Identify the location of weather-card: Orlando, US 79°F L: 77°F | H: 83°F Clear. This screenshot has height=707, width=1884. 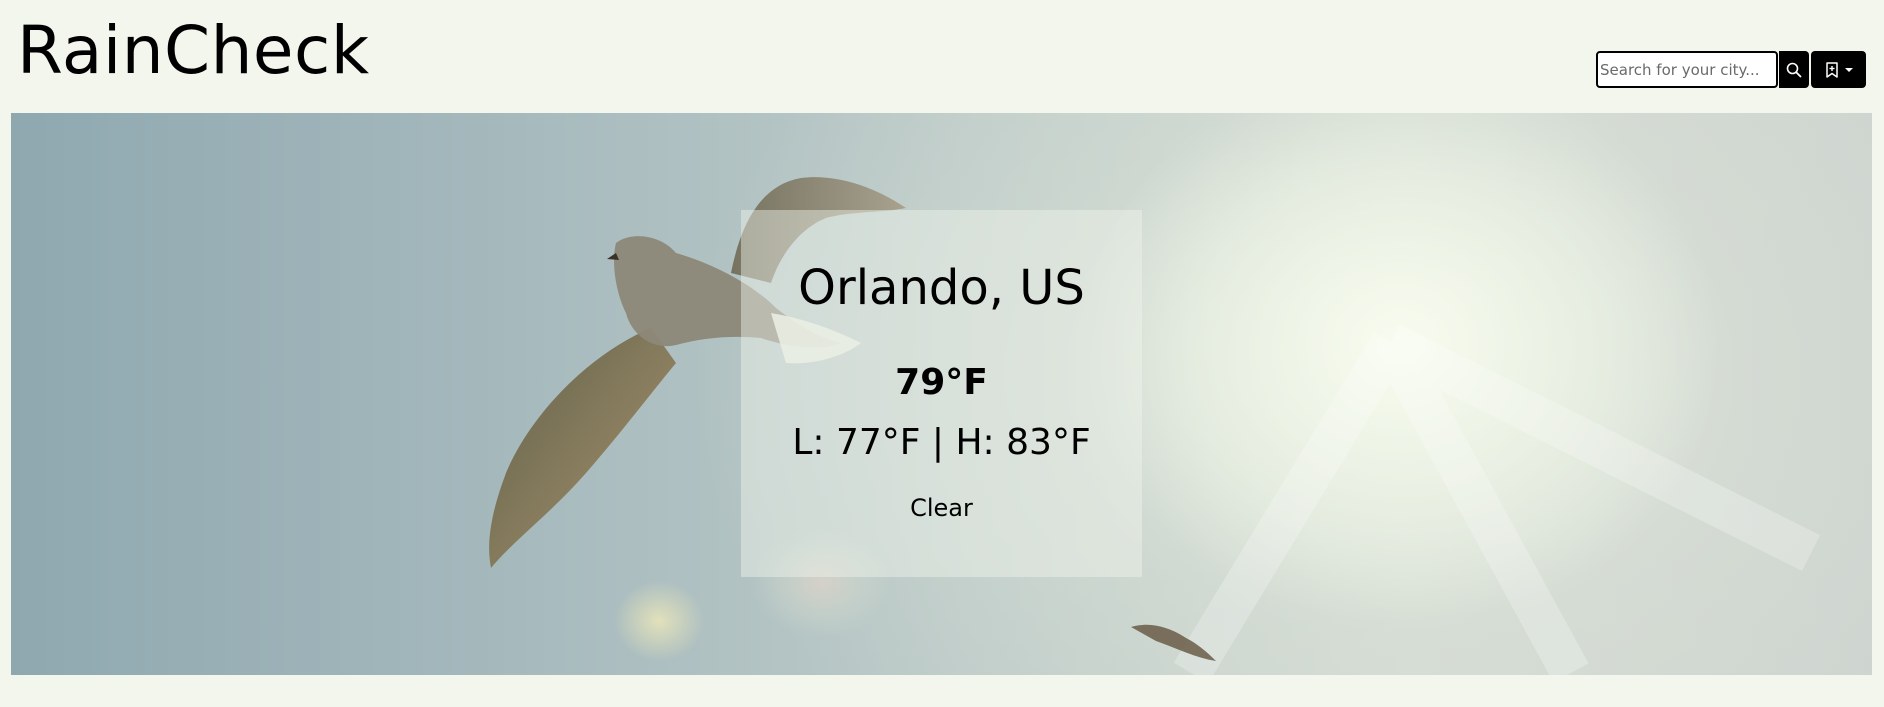
(941, 393).